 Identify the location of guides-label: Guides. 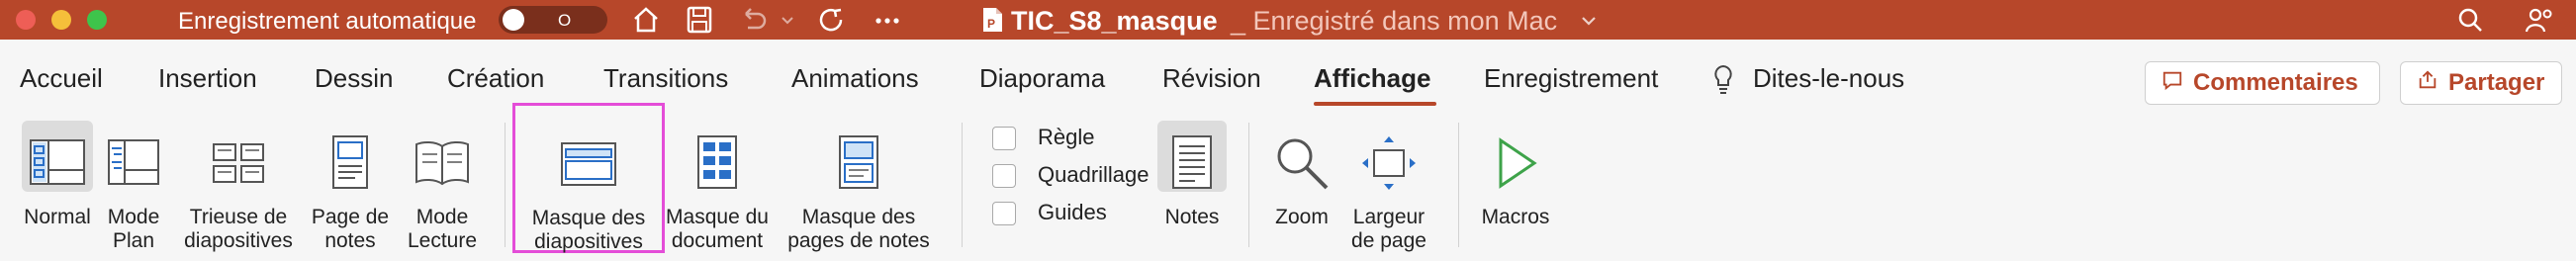
(1072, 212).